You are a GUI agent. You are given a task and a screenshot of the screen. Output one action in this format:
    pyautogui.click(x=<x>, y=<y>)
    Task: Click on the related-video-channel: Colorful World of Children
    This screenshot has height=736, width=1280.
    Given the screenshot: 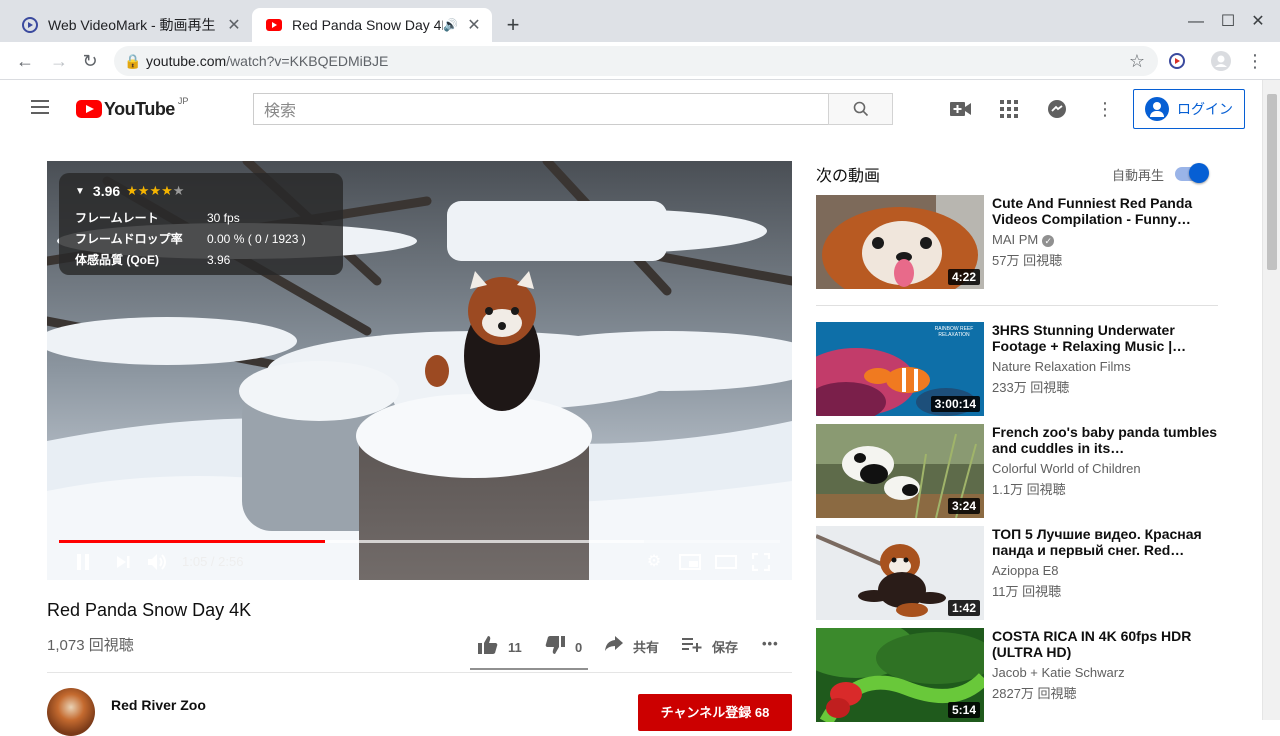 What is the action you would take?
    pyautogui.click(x=1066, y=468)
    